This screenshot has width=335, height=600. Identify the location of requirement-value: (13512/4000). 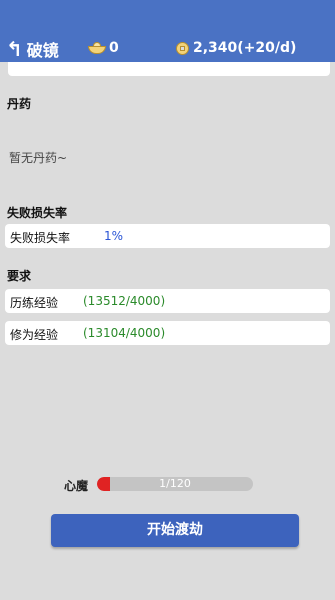
(124, 301).